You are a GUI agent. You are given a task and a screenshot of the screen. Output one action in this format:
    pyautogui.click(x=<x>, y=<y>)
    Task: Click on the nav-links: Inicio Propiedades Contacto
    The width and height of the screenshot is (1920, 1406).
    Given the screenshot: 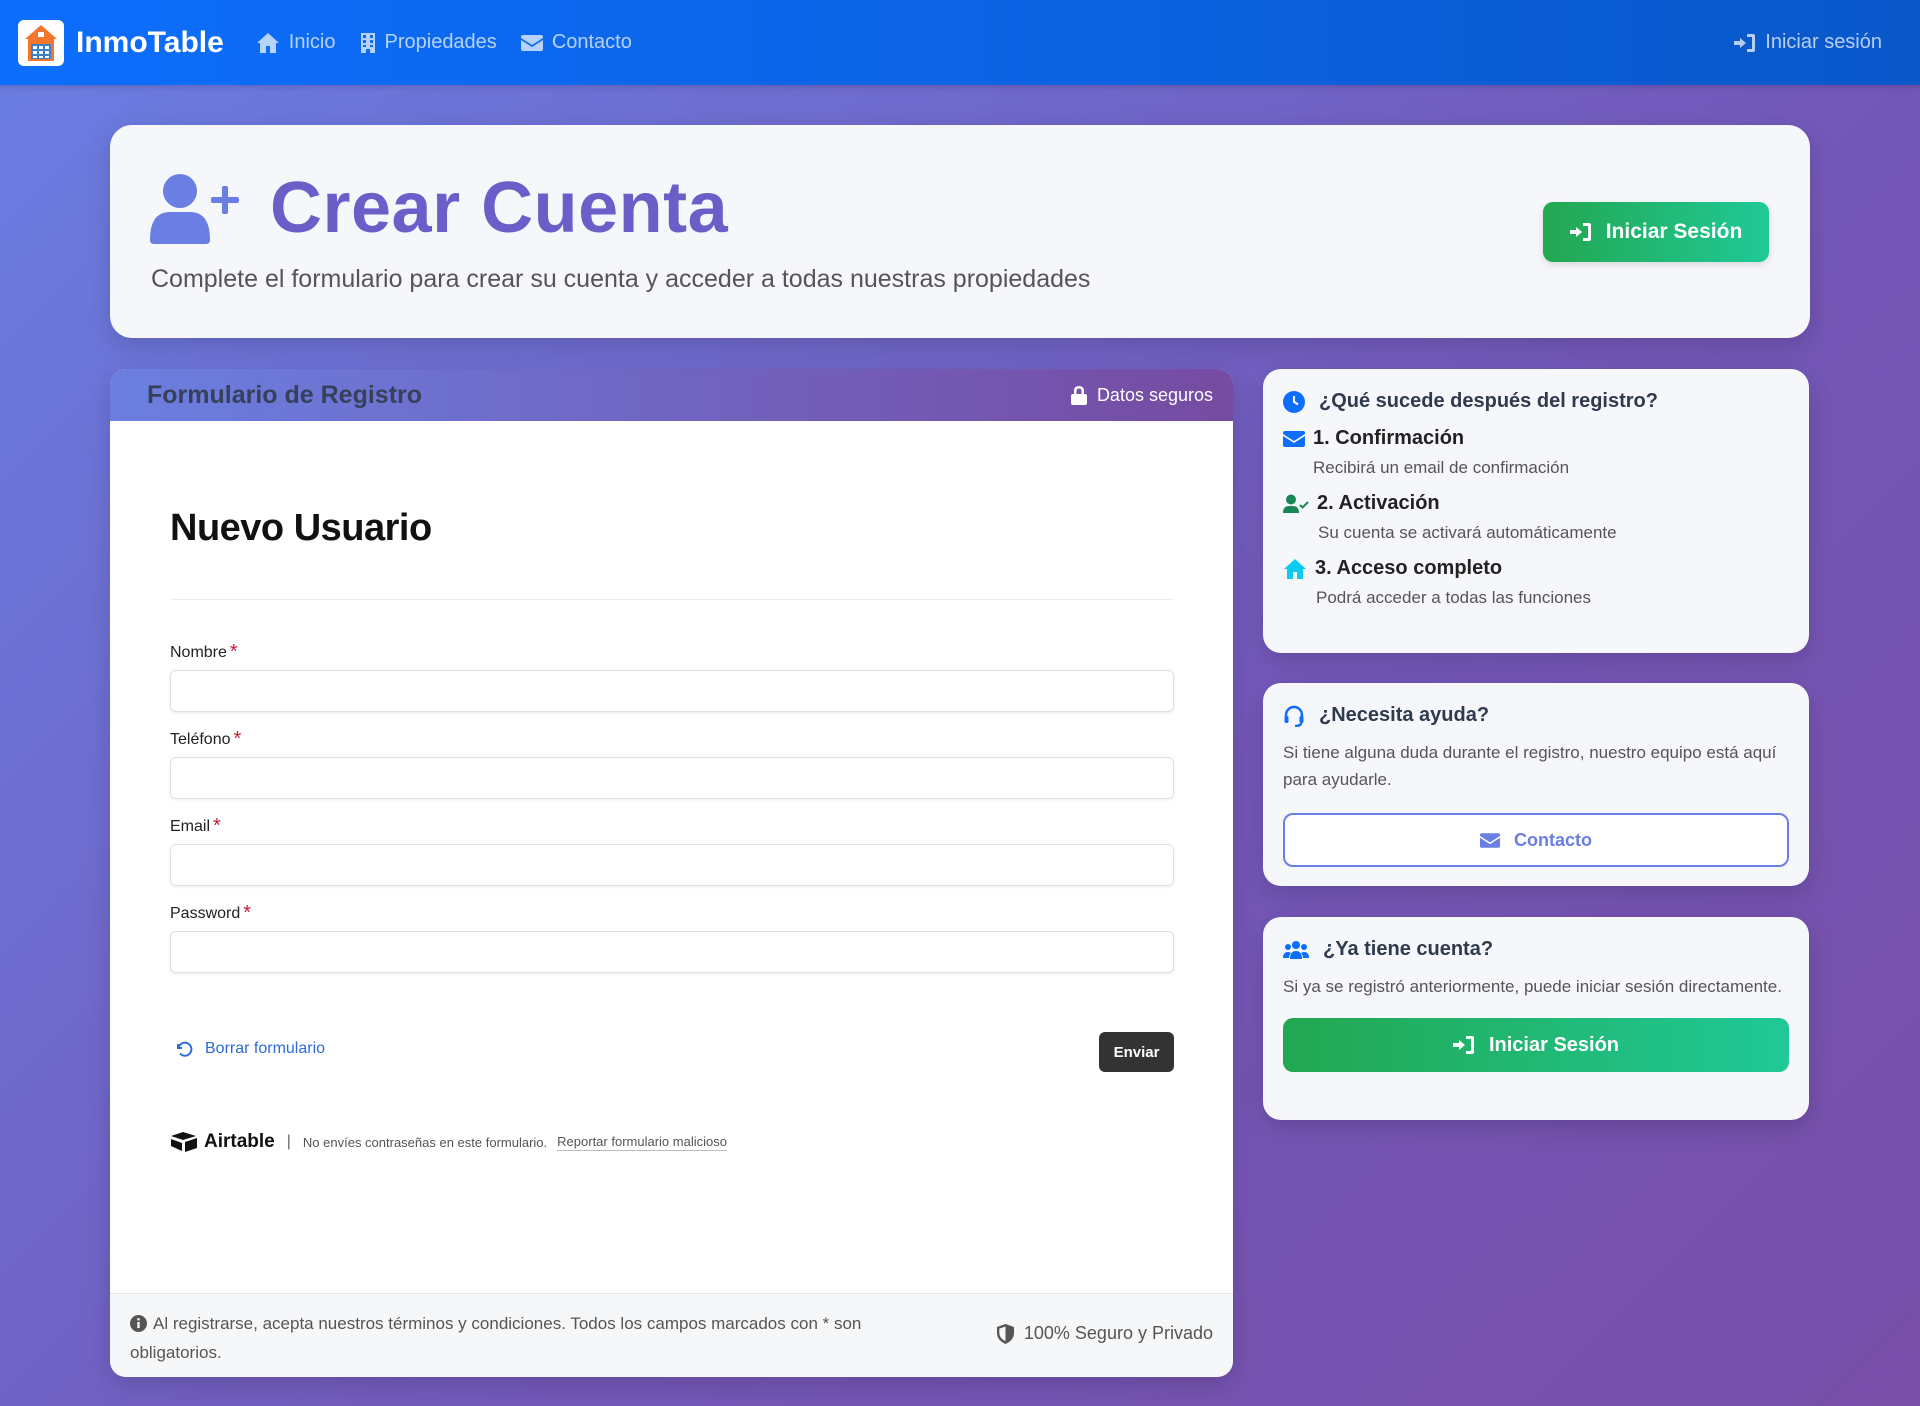 What is the action you would take?
    pyautogui.click(x=444, y=42)
    